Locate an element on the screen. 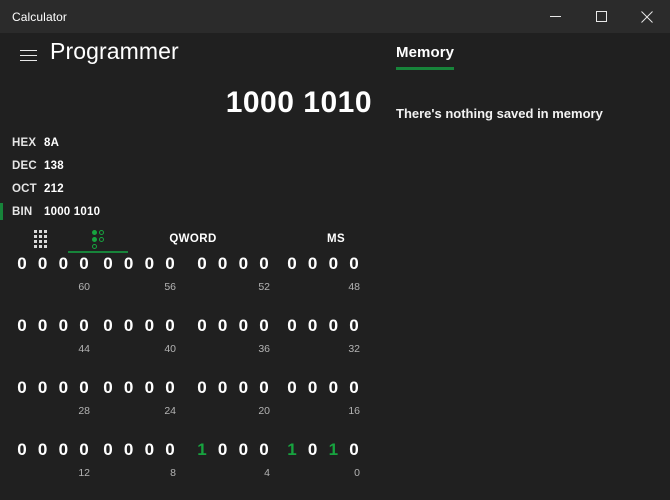  base-name-label: DEC is located at coordinates (24, 165).